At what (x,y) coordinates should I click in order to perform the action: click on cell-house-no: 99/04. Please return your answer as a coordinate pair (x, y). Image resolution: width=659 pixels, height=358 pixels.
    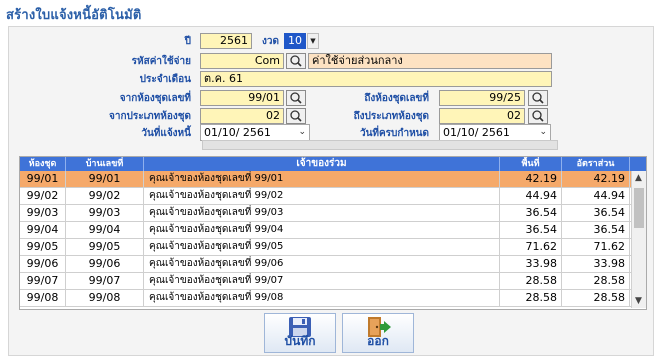
    Looking at the image, I should click on (105, 230).